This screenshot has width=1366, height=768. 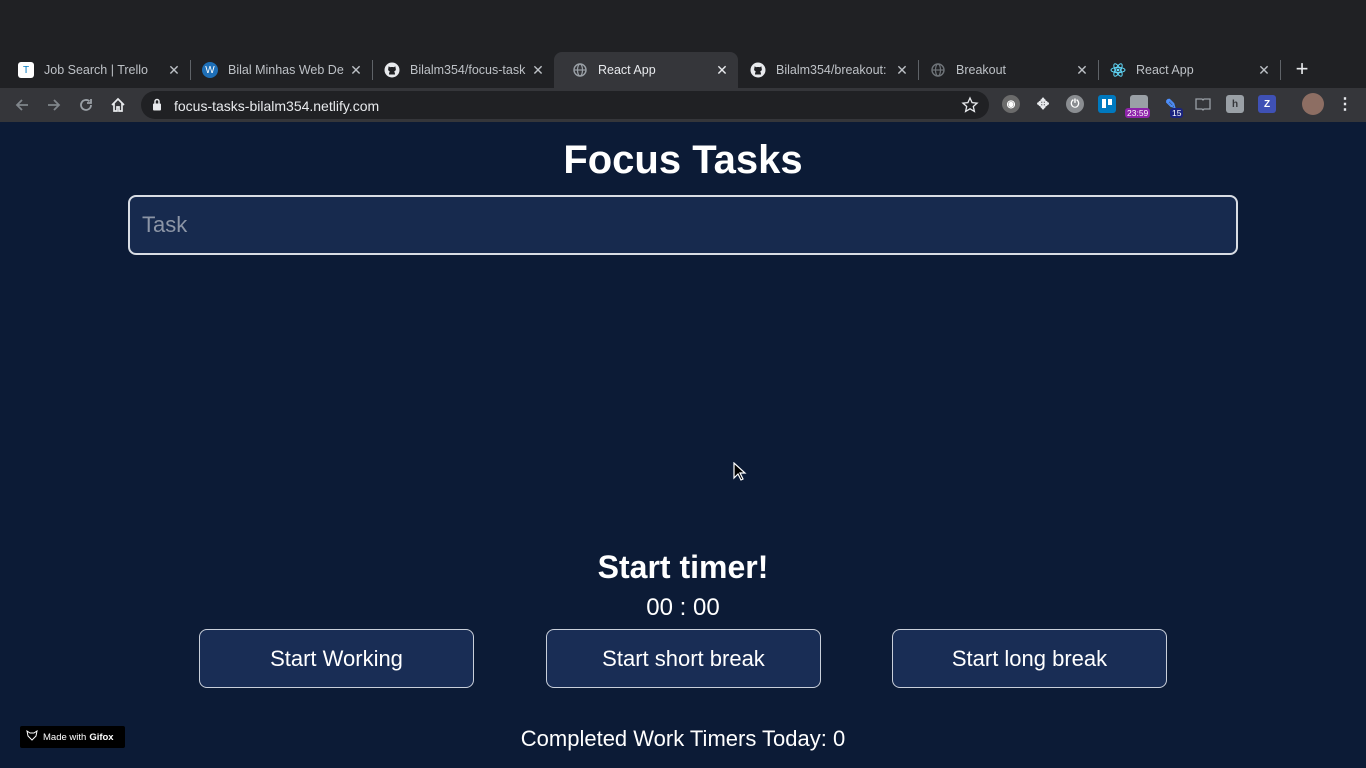 I want to click on start-short-break-button: Start short break, so click(x=683, y=658).